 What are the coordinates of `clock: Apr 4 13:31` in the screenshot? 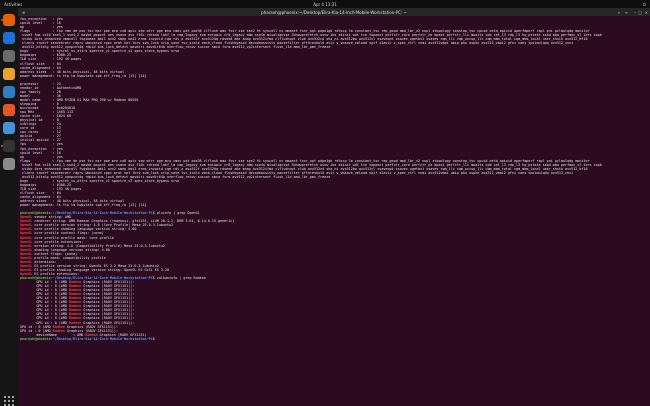 It's located at (325, 4).